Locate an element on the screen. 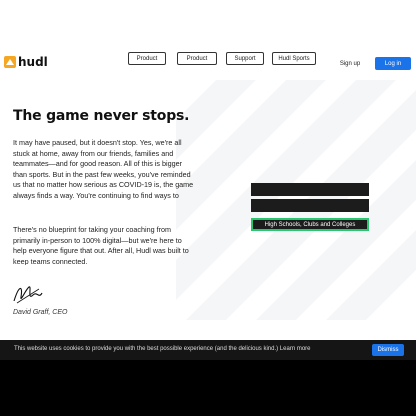 The image size is (416, 416). login-button: Log in is located at coordinates (393, 63).